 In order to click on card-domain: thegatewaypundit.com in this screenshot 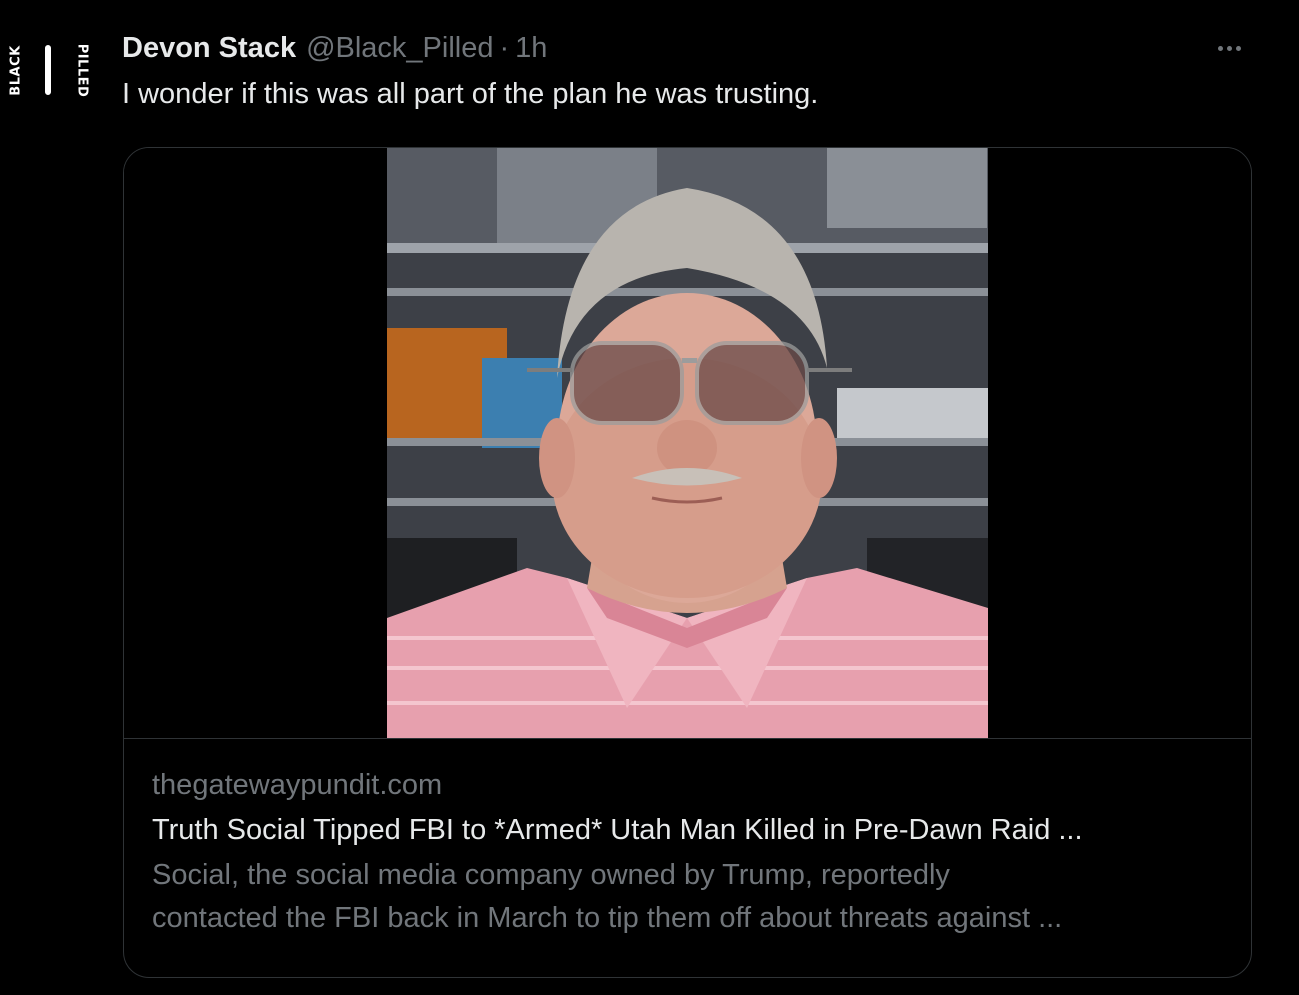, I will do `click(297, 785)`.